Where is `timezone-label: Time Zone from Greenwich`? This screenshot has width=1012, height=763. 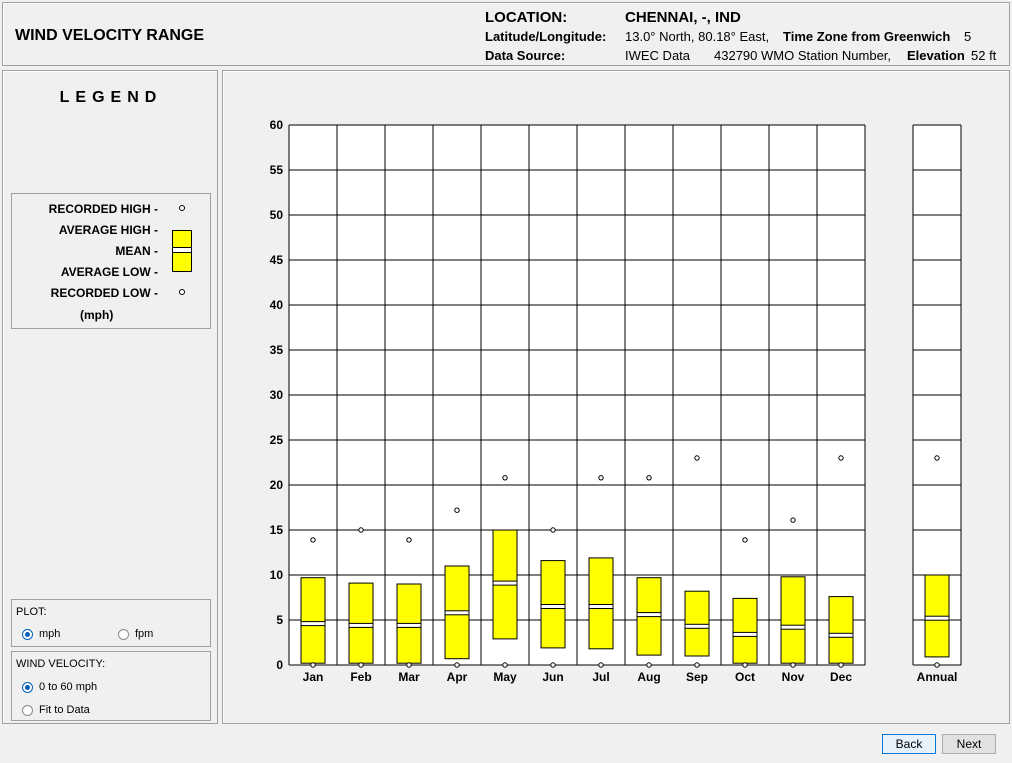 timezone-label: Time Zone from Greenwich is located at coordinates (867, 36).